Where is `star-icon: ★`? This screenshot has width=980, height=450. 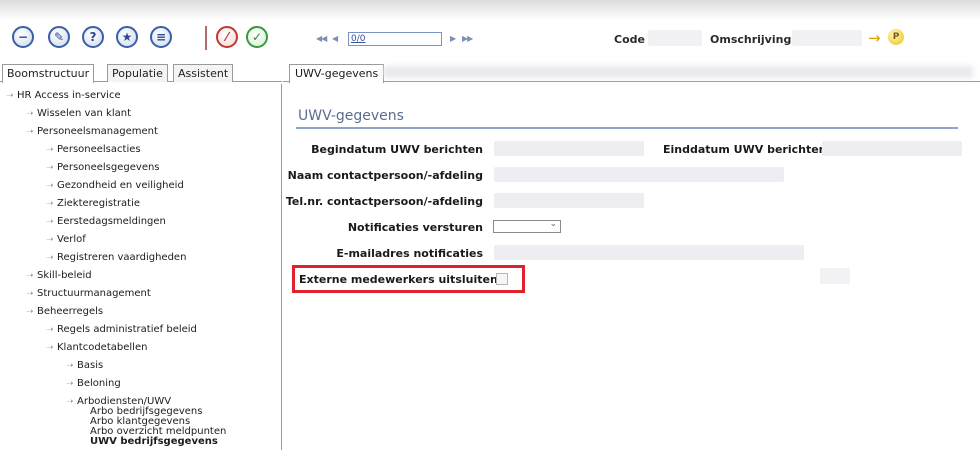 star-icon: ★ is located at coordinates (127, 37).